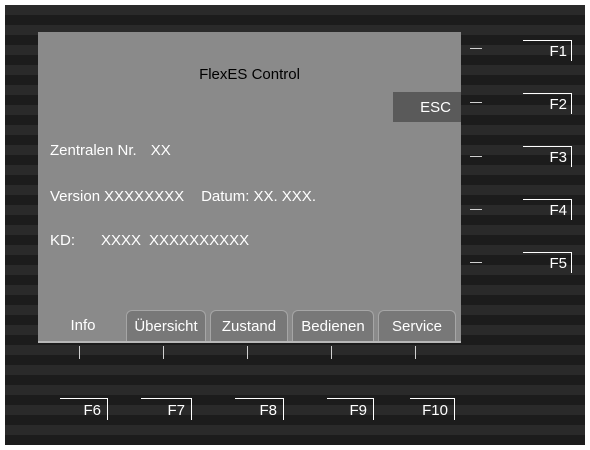  Describe the element at coordinates (121, 240) in the screenshot. I see `kd-value-1: XXXX` at that location.